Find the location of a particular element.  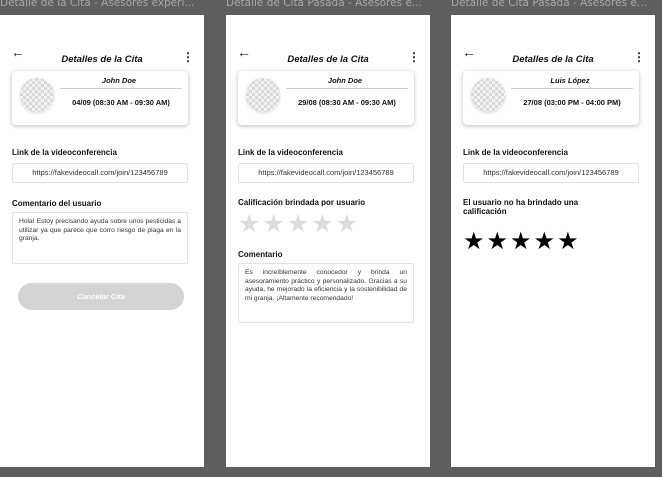

user-name: Luis López is located at coordinates (570, 80).